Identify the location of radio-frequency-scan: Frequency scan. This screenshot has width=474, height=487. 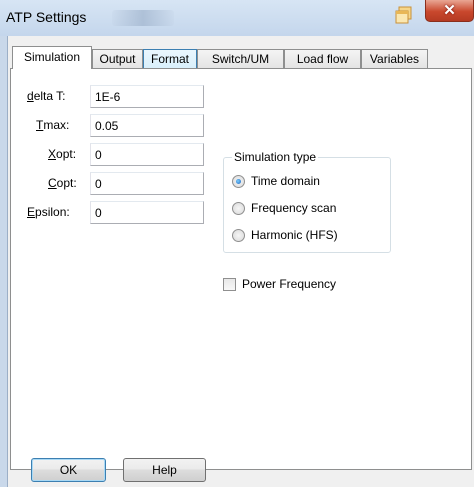
(284, 208).